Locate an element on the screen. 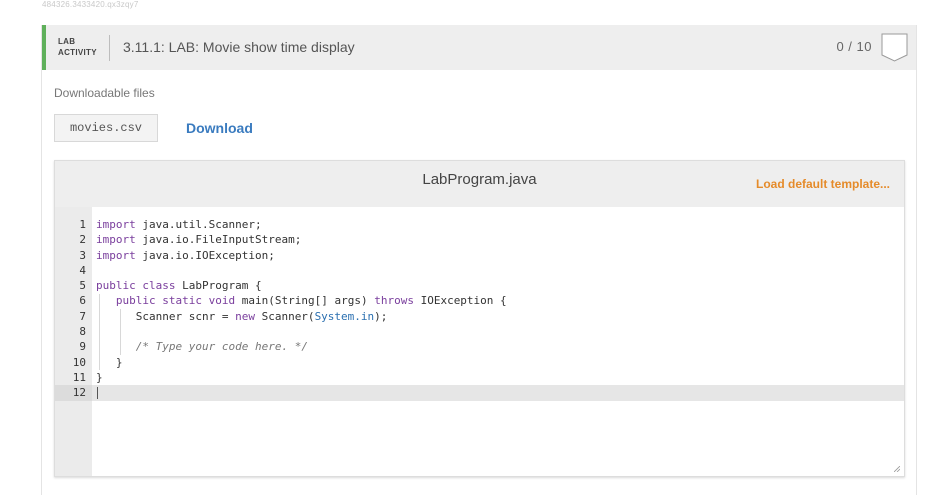 This screenshot has height=495, width=928. code-line: 12 is located at coordinates (479, 393).